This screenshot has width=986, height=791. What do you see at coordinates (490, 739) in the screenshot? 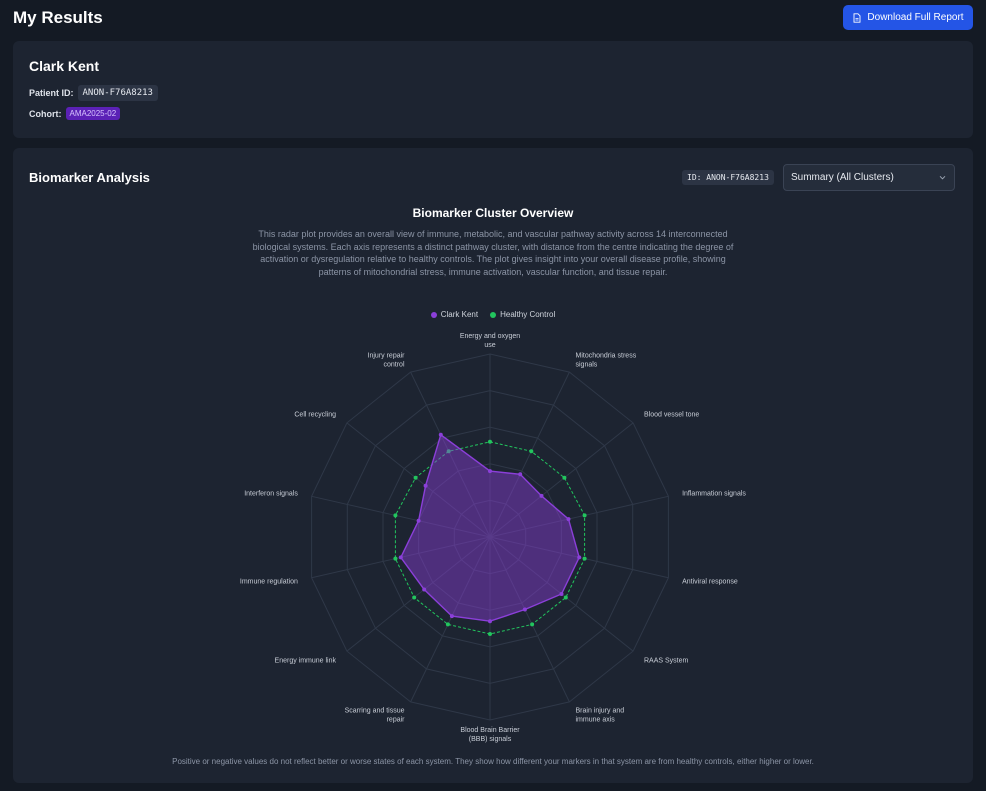
I see `axis-label-line: (BBB) signals` at bounding box center [490, 739].